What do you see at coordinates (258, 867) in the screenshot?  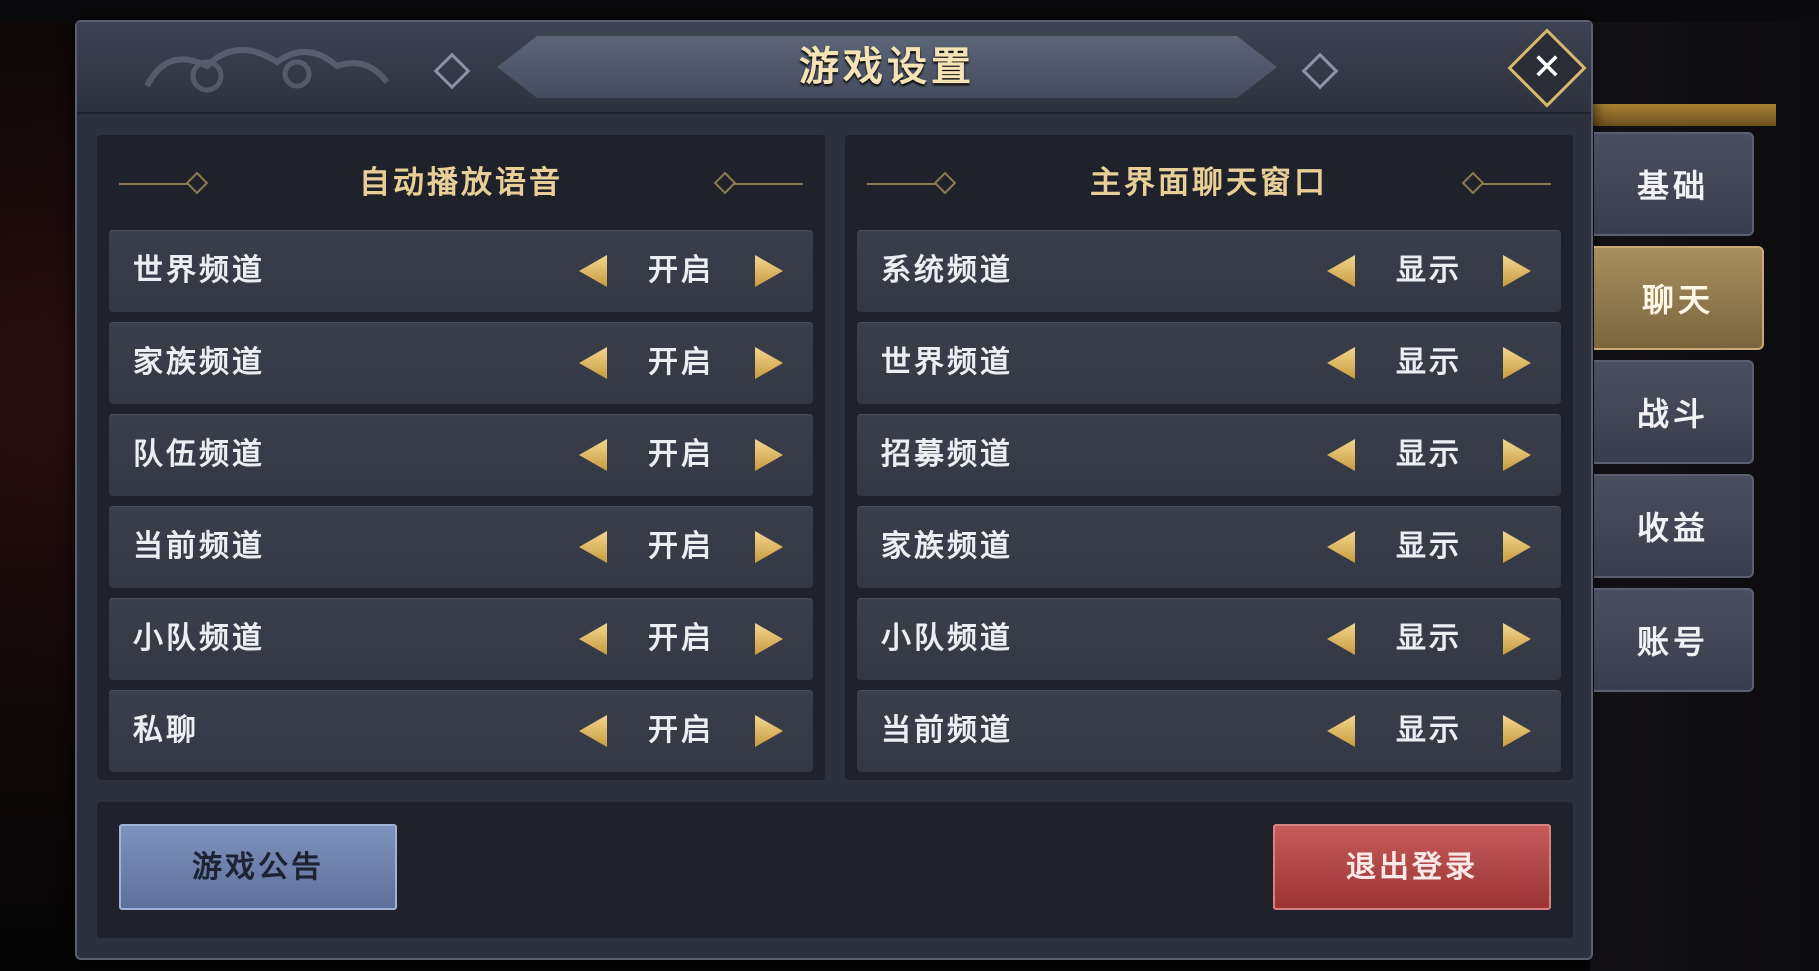 I see `game-notice-button: 游戏公告` at bounding box center [258, 867].